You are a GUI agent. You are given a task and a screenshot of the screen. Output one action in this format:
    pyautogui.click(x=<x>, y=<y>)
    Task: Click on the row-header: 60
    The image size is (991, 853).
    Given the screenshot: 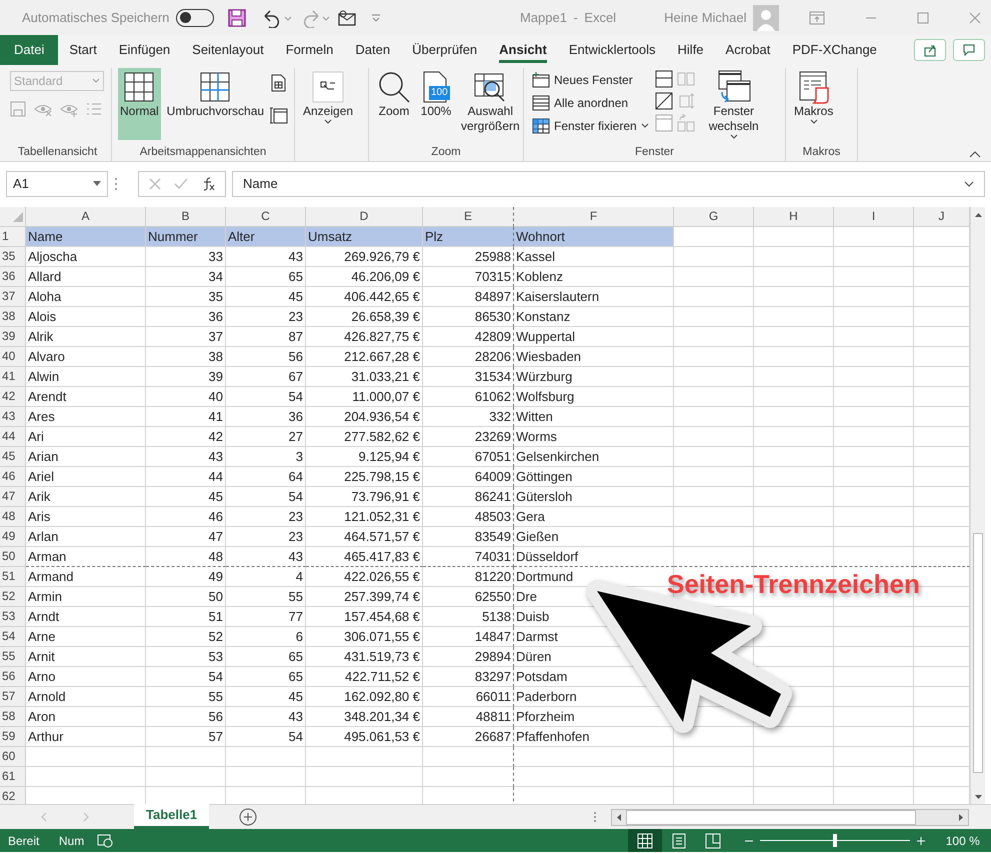 What is the action you would take?
    pyautogui.click(x=13, y=757)
    